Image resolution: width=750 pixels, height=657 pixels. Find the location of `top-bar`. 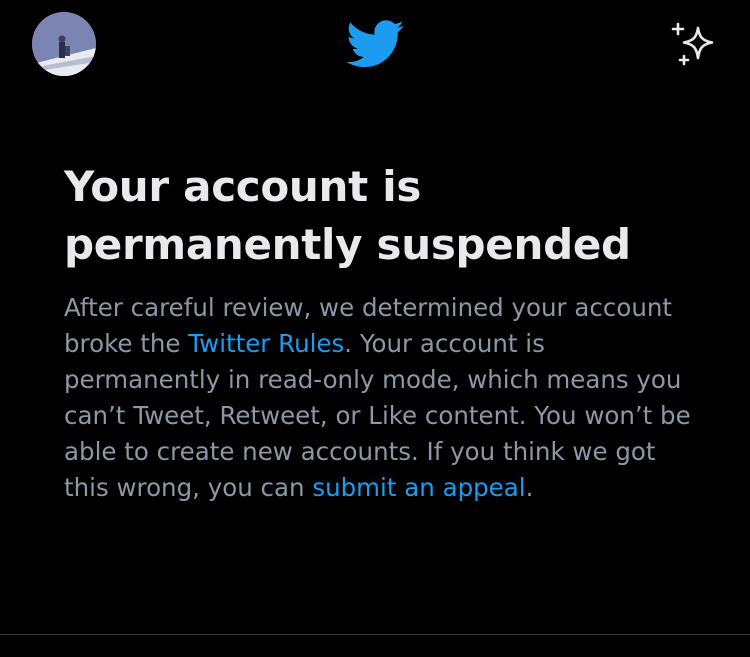

top-bar is located at coordinates (375, 45).